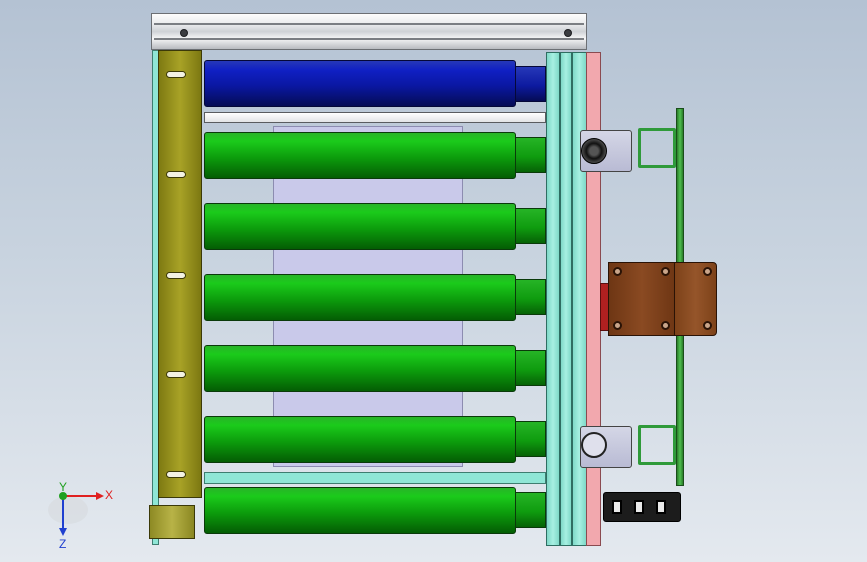  What do you see at coordinates (172, 522) in the screenshot?
I see `left-corner-bracket` at bounding box center [172, 522].